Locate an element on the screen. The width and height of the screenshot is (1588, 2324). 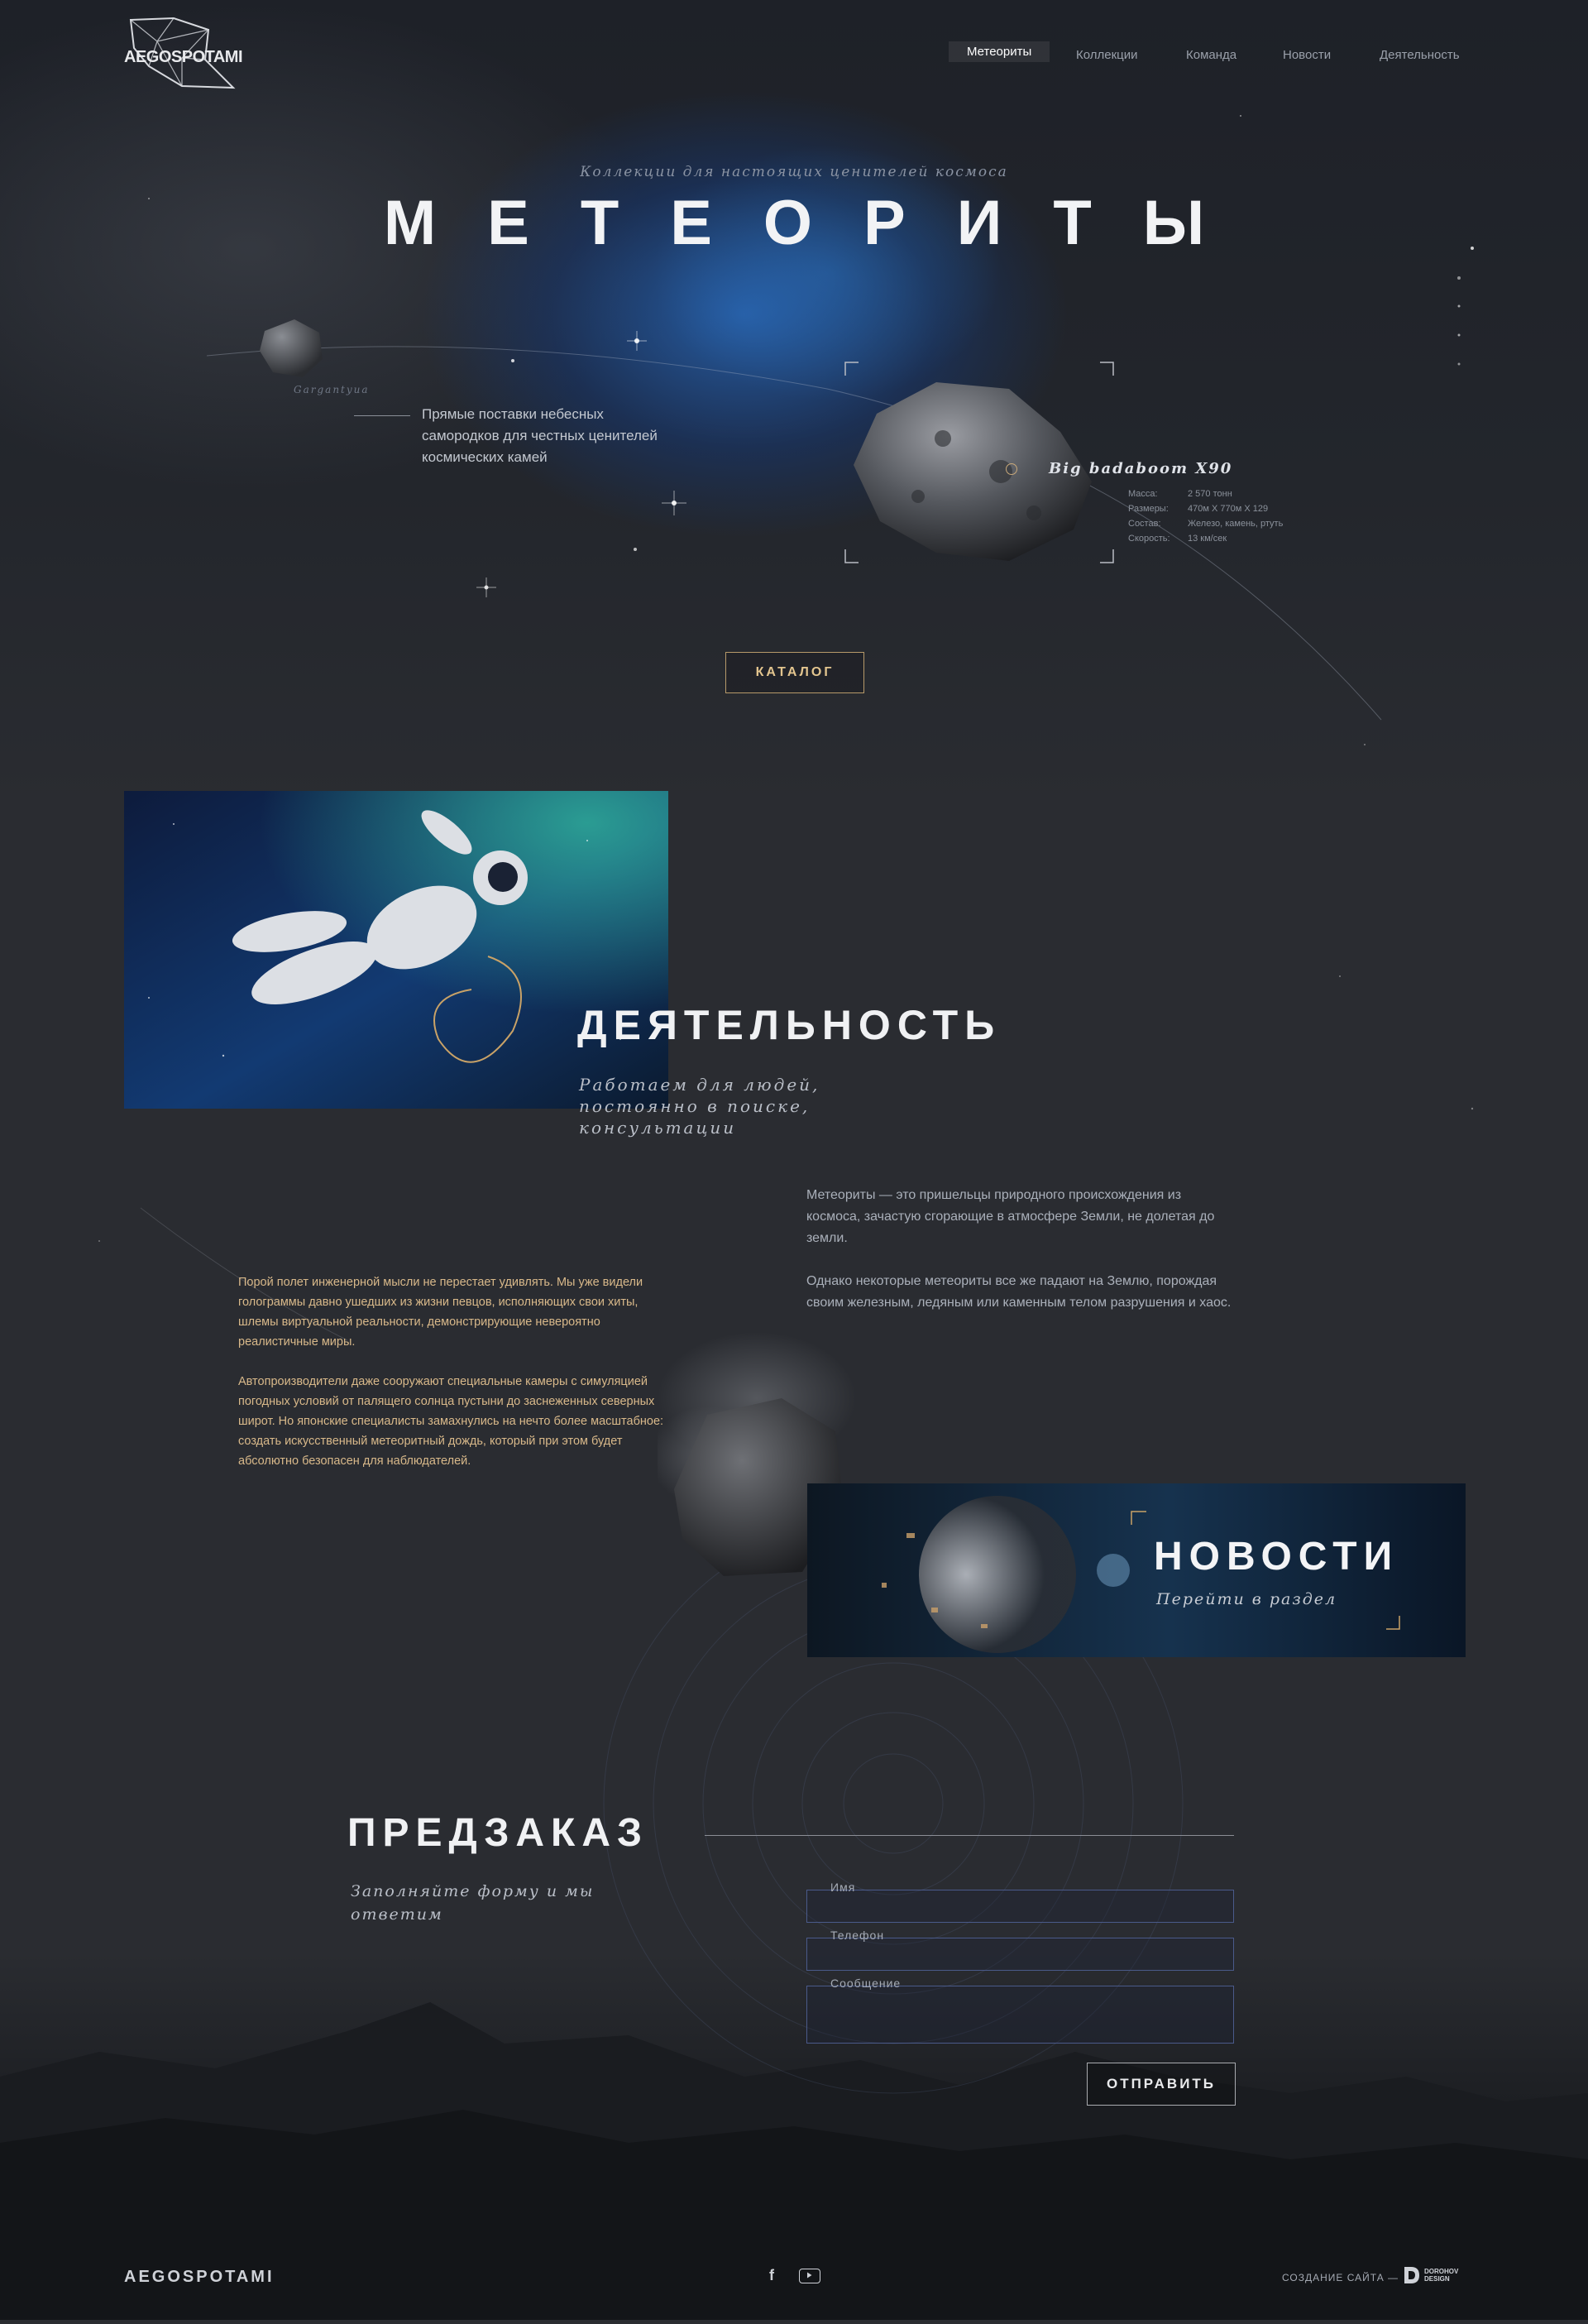
nav-item-news: Новости is located at coordinates (1307, 55).